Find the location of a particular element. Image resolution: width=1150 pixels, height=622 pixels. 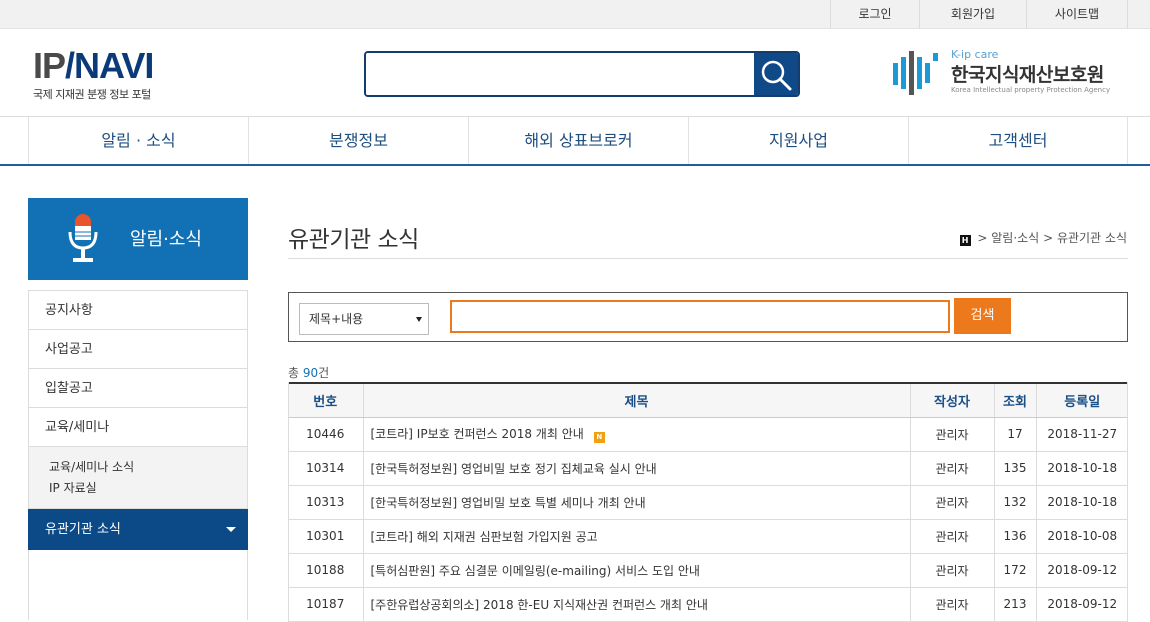

sidebar-item-related-news: 유관기관 소식 is located at coordinates (138, 529).